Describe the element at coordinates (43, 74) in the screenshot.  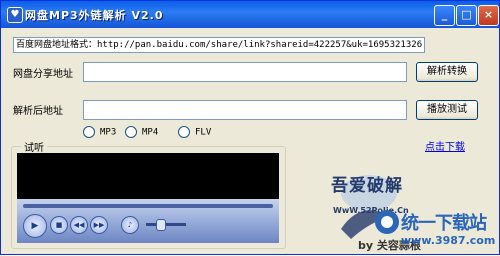
I see `share-label: 网盘分享地址` at that location.